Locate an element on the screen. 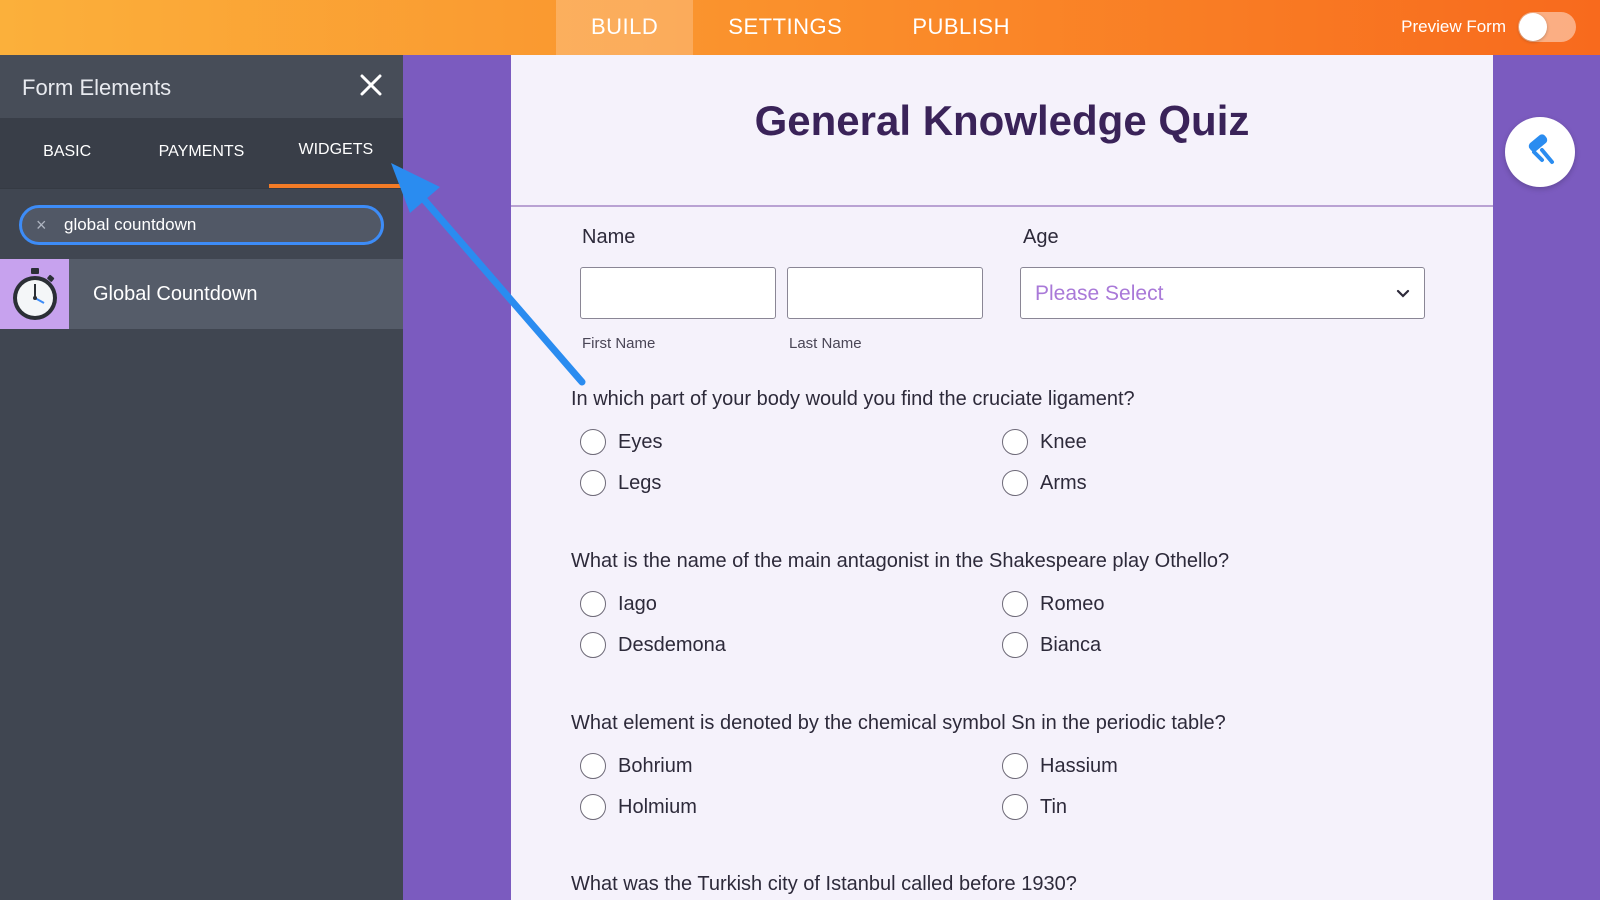 Image resolution: width=1600 pixels, height=900 pixels. option-legs: Legs is located at coordinates (620, 483).